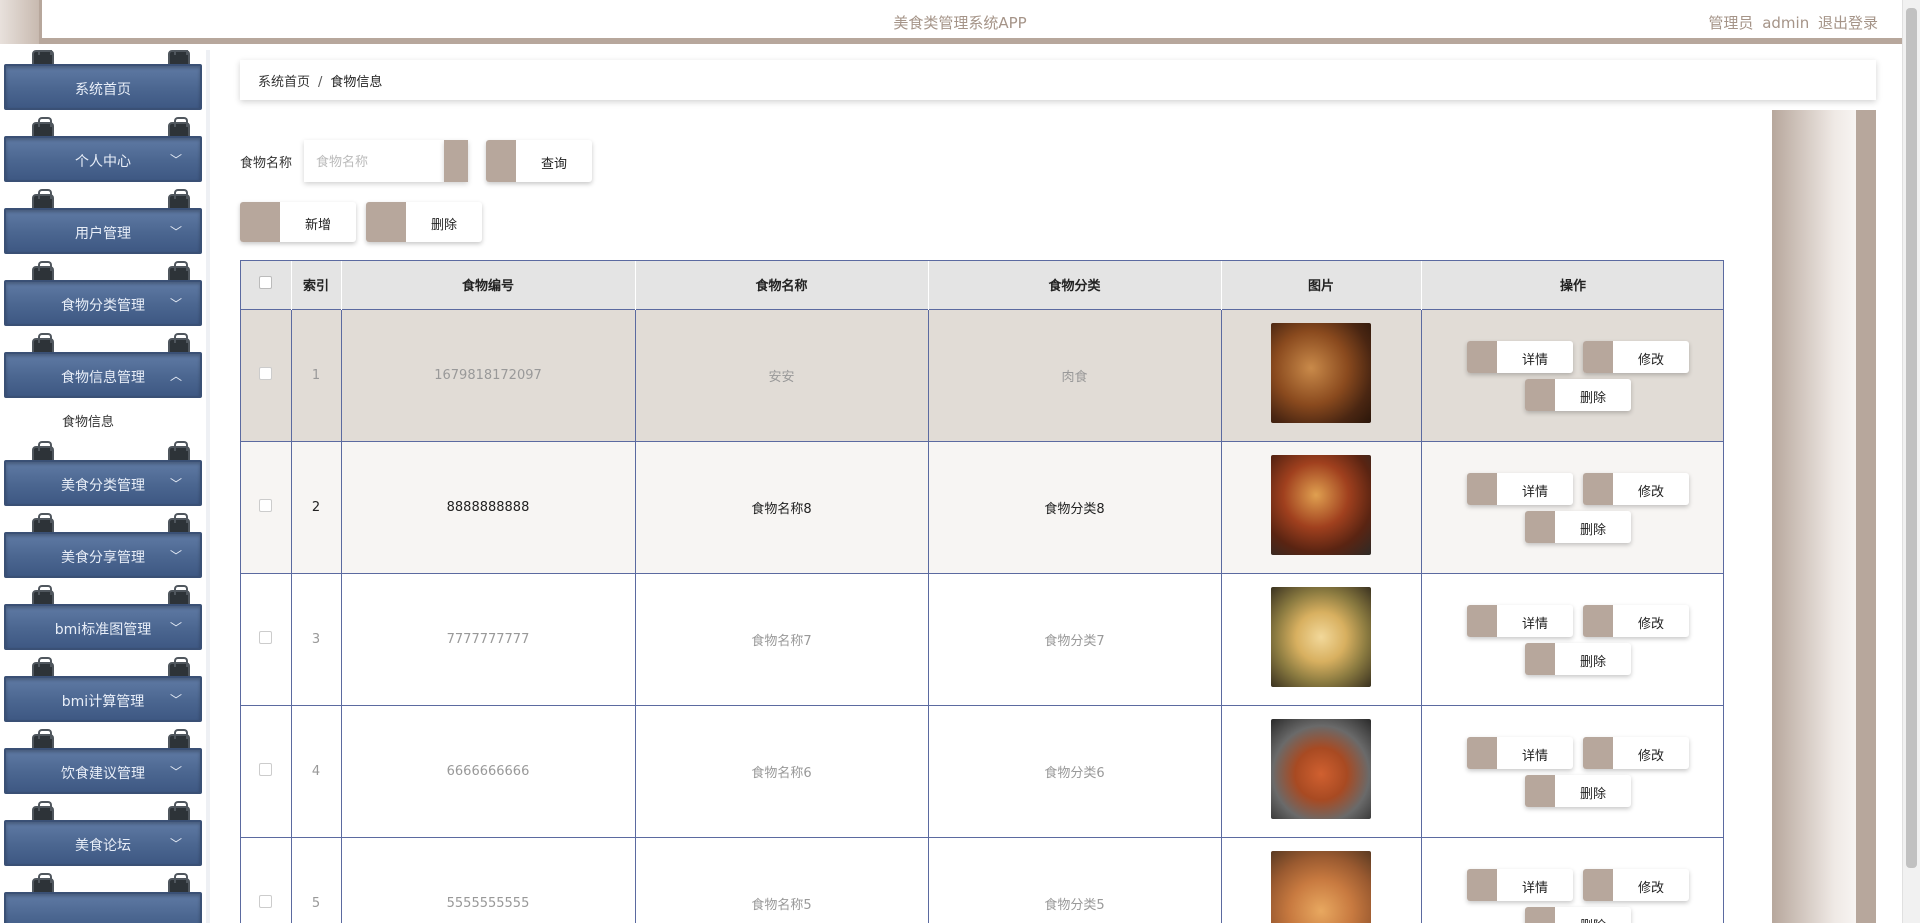  I want to click on menu-card: 用户管理 ﹀, so click(103, 231).